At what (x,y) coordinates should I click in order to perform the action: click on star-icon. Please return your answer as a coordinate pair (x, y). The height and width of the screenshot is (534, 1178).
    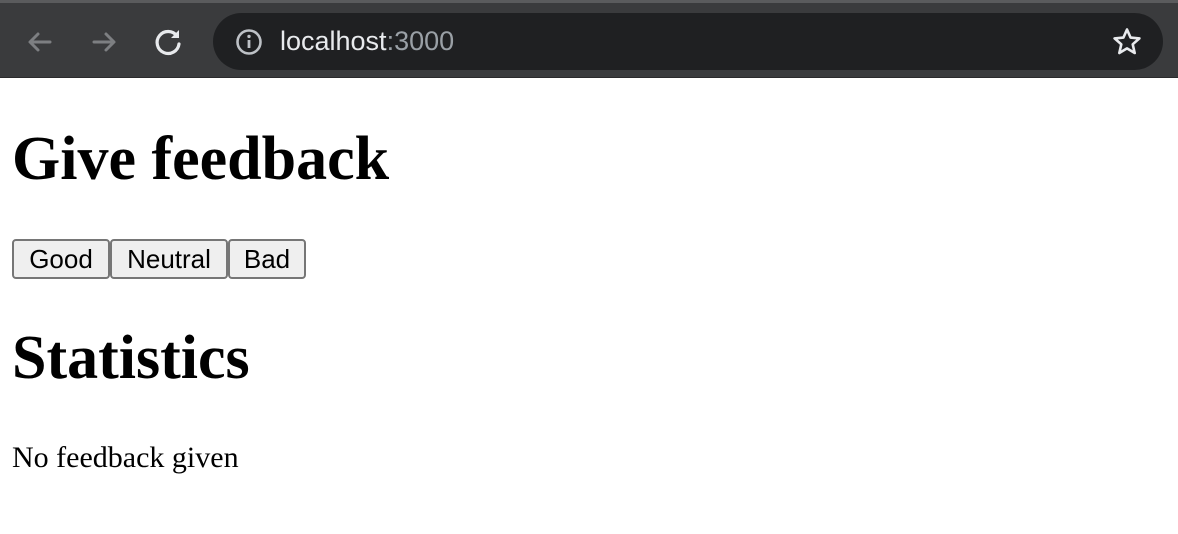
    Looking at the image, I should click on (1127, 42).